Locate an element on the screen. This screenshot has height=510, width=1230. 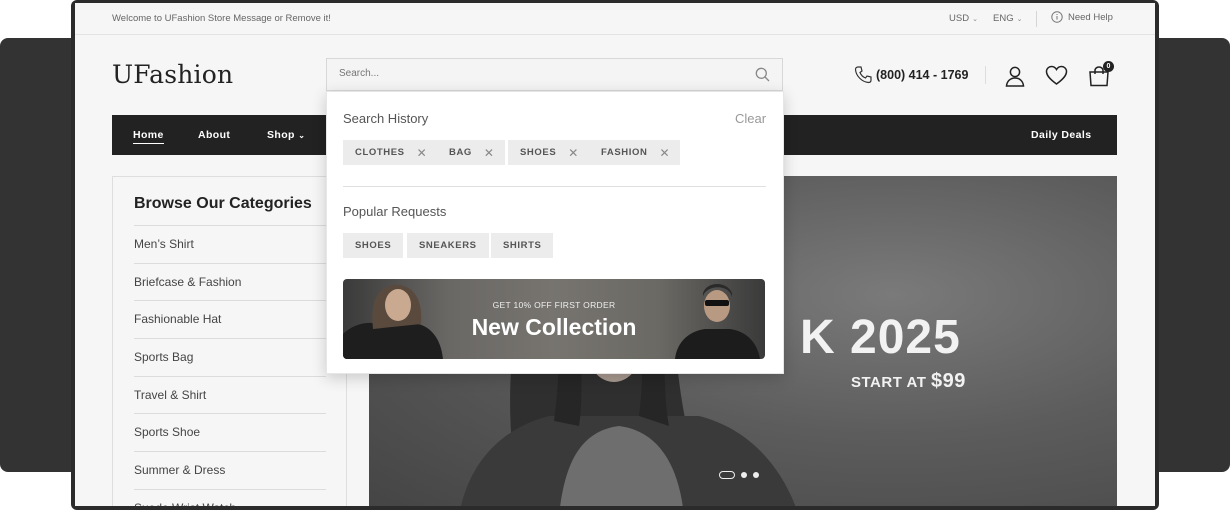
search-icon is located at coordinates (762, 74).